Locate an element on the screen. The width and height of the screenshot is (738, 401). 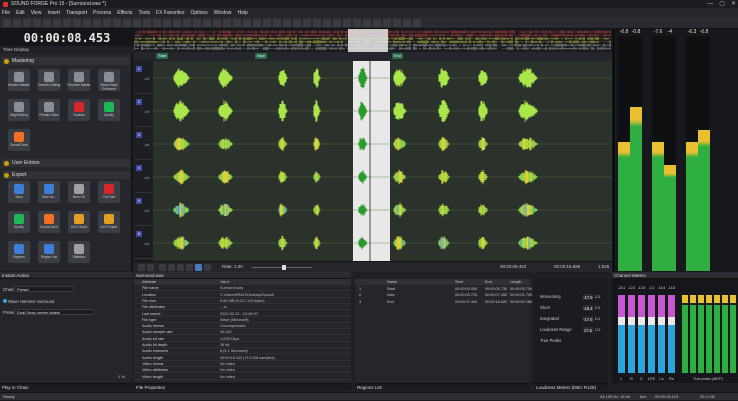
channel-header-4: 5 -Inf. is located at coordinates (143, 211).